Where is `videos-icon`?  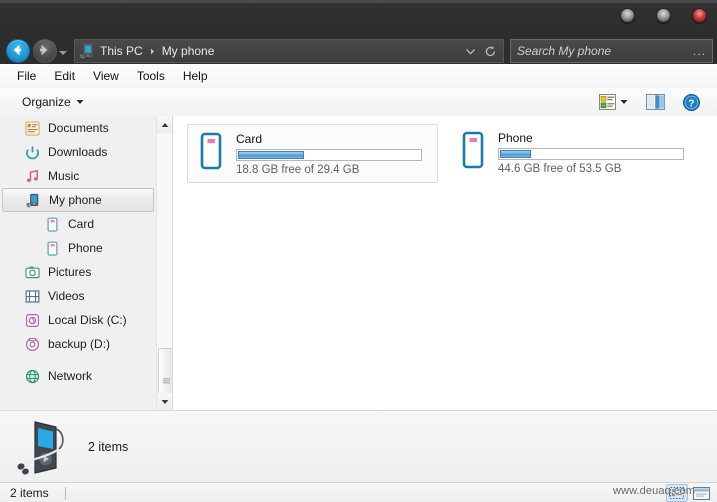 videos-icon is located at coordinates (32, 296).